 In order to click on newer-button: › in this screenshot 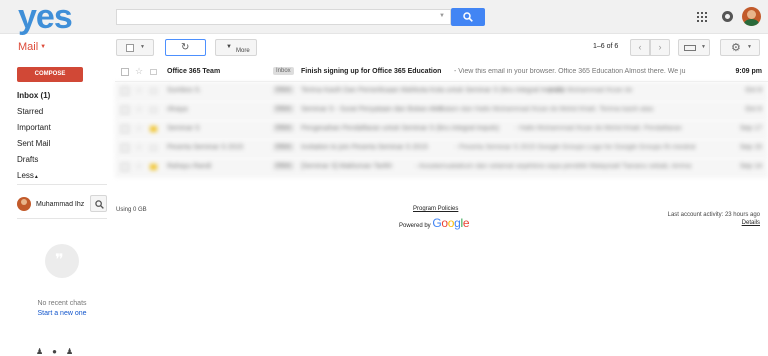, I will do `click(660, 47)`.